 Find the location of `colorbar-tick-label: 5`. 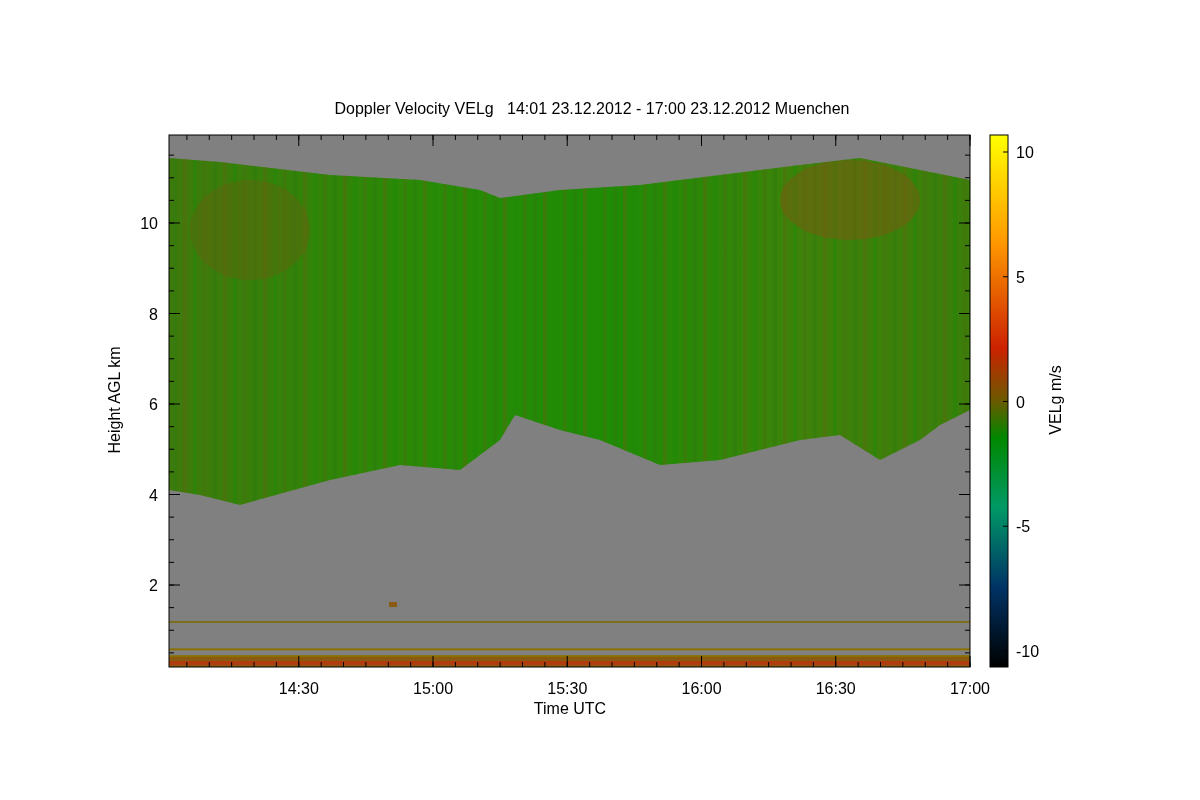

colorbar-tick-label: 5 is located at coordinates (1020, 277).